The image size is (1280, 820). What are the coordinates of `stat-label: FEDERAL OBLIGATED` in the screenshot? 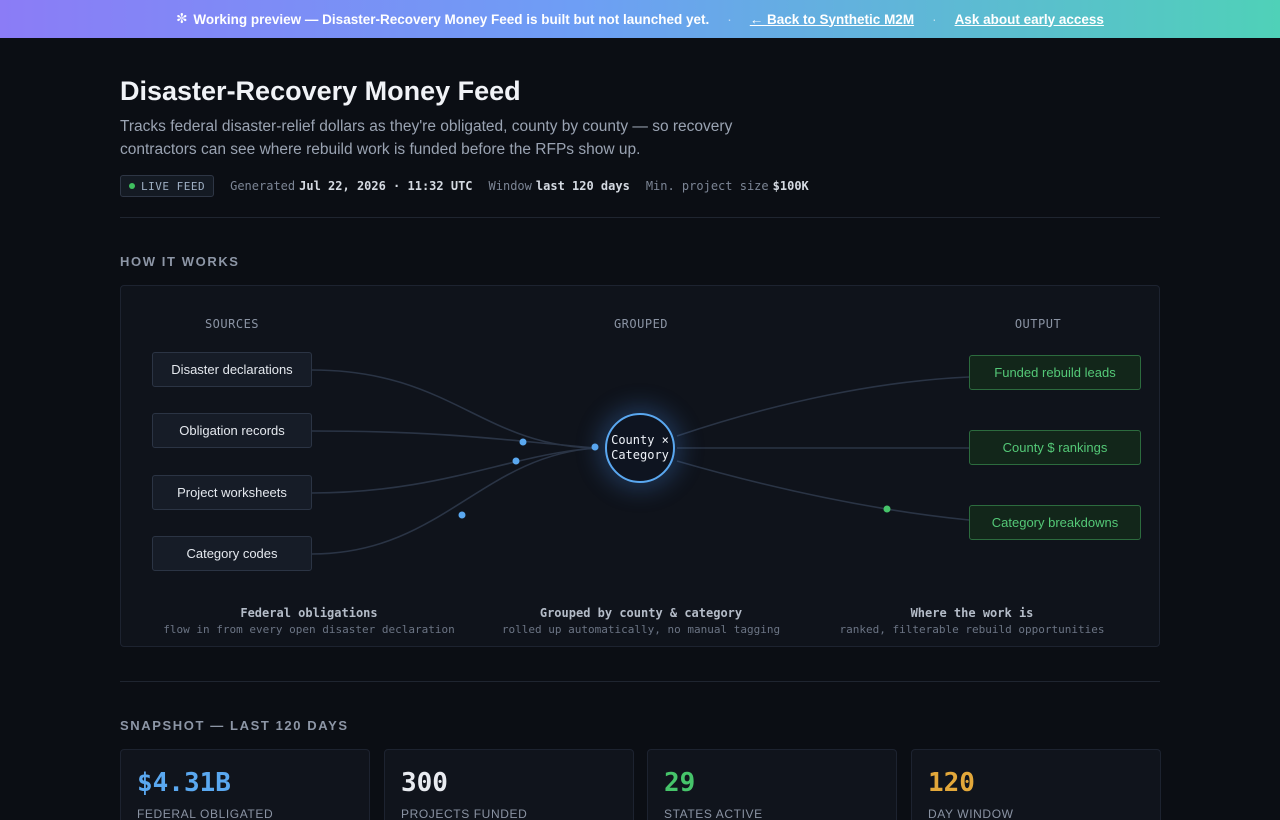 It's located at (205, 813).